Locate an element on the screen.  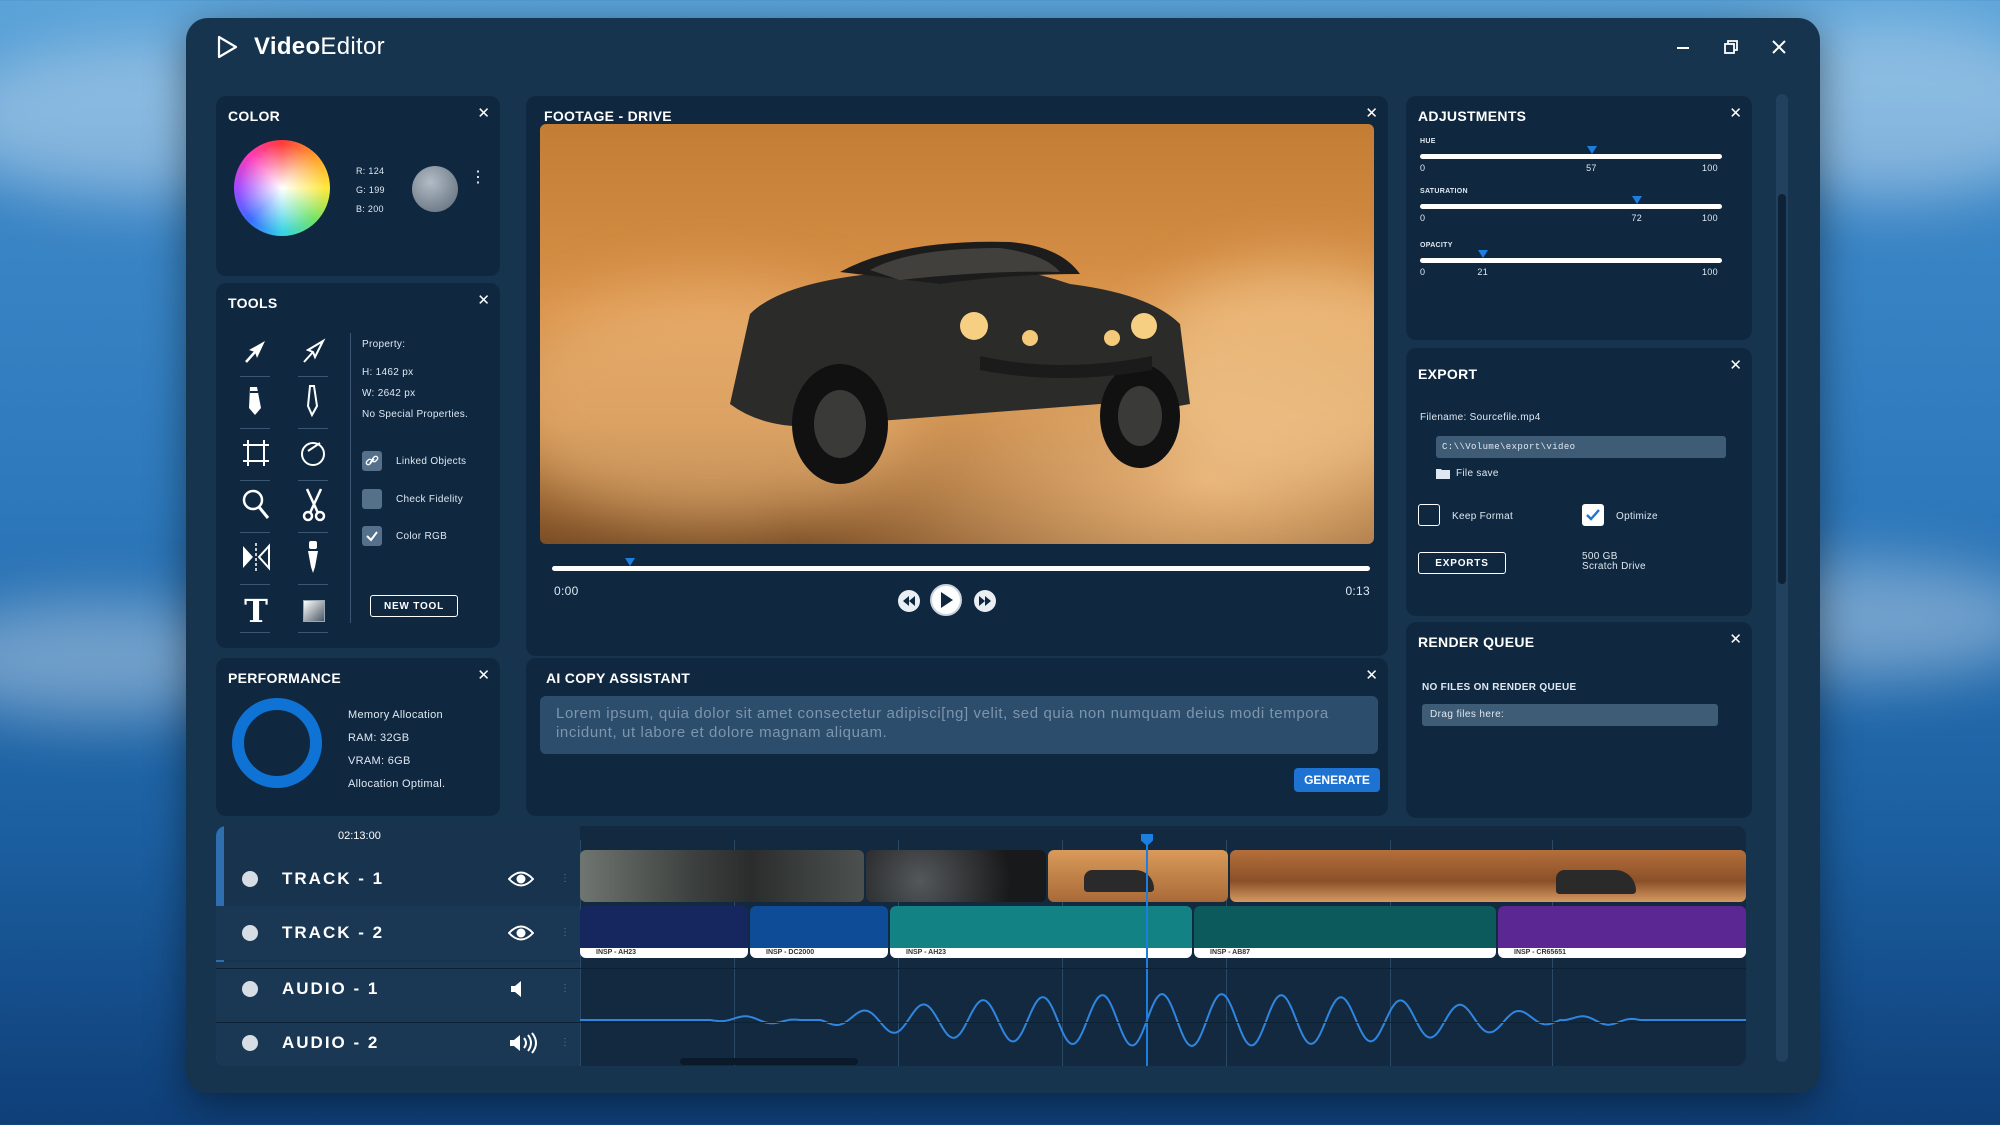
color-wheel is located at coordinates (282, 188).